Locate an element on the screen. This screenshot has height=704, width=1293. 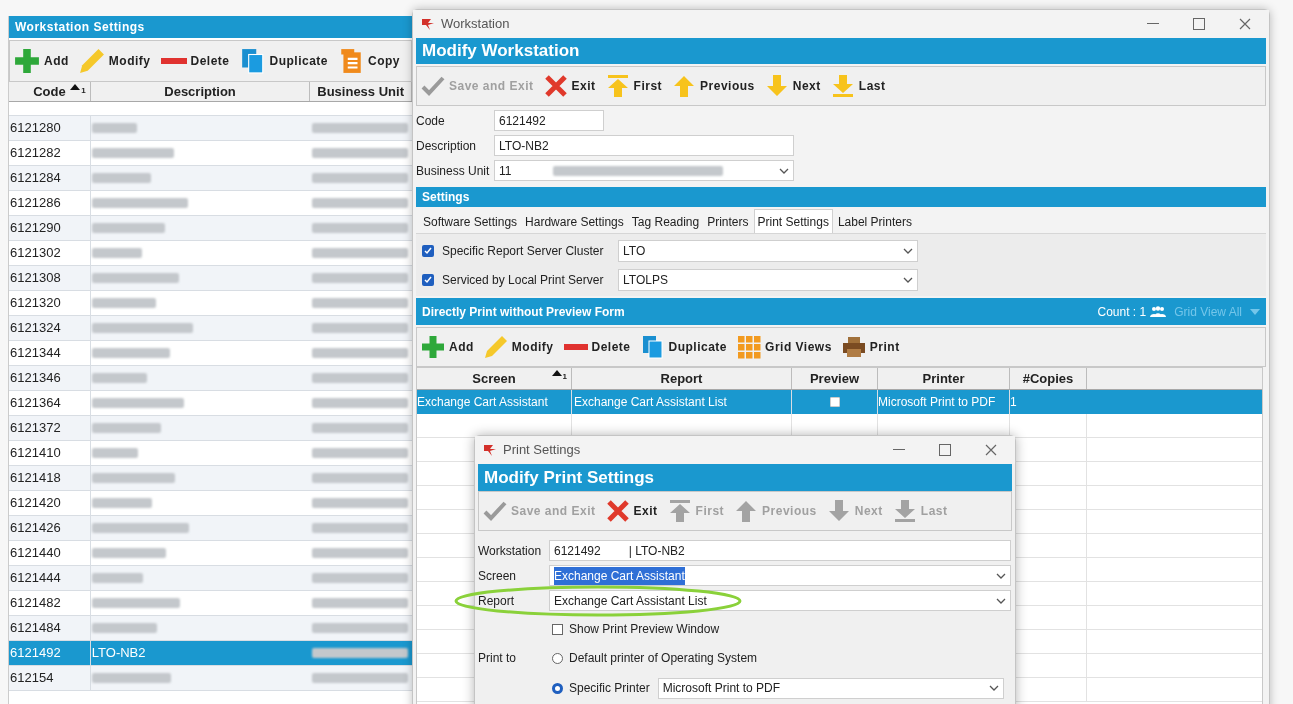
column-header: Screen 1 is located at coordinates (494, 378).